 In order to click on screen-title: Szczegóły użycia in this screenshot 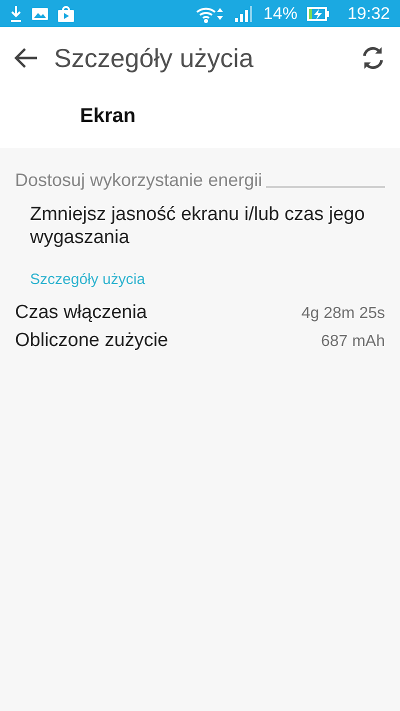, I will do `click(154, 58)`.